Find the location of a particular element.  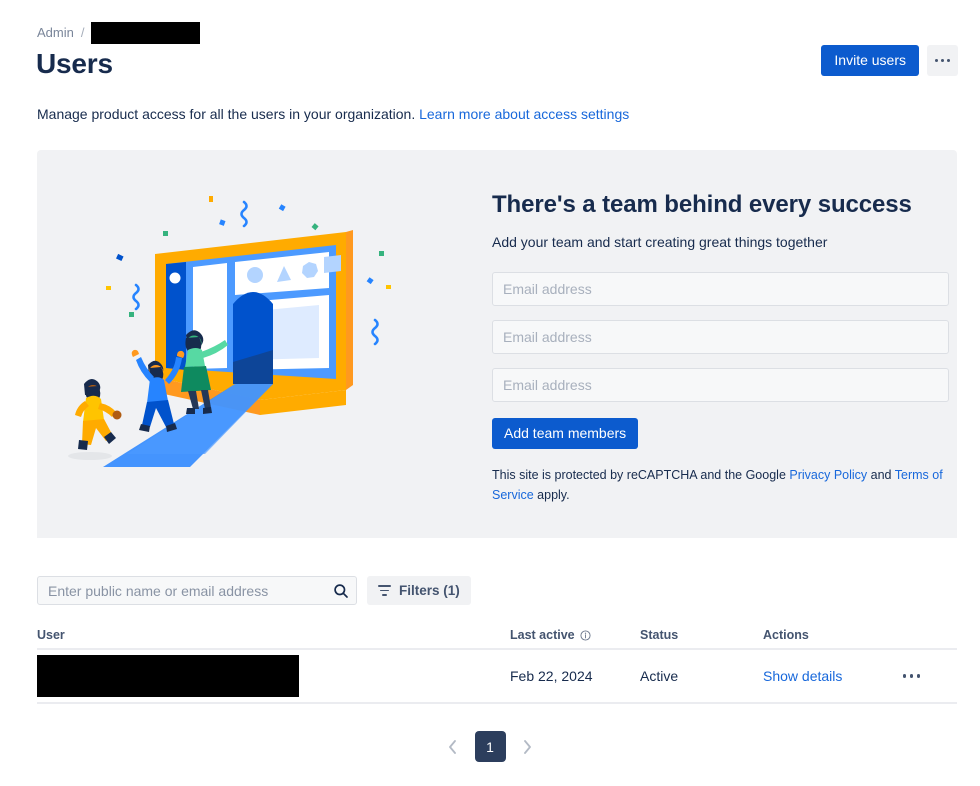

chevron-right-icon is located at coordinates (527, 746).